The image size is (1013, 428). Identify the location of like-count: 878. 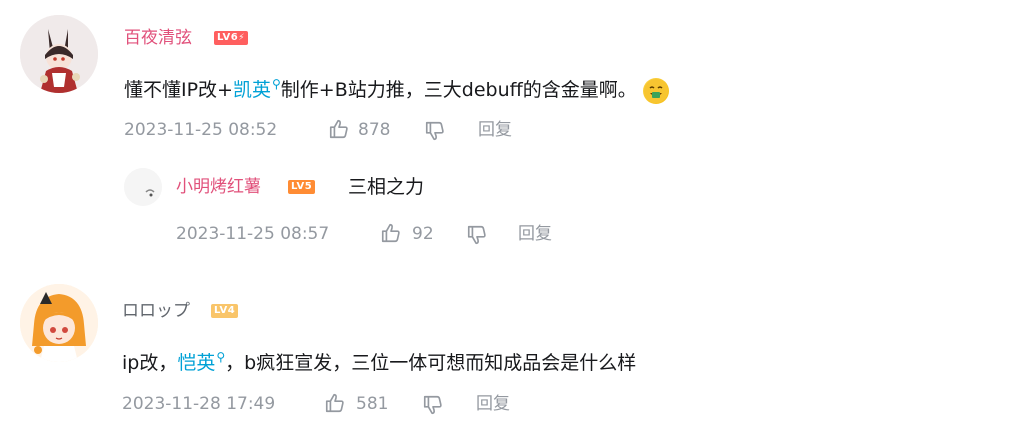
(374, 130).